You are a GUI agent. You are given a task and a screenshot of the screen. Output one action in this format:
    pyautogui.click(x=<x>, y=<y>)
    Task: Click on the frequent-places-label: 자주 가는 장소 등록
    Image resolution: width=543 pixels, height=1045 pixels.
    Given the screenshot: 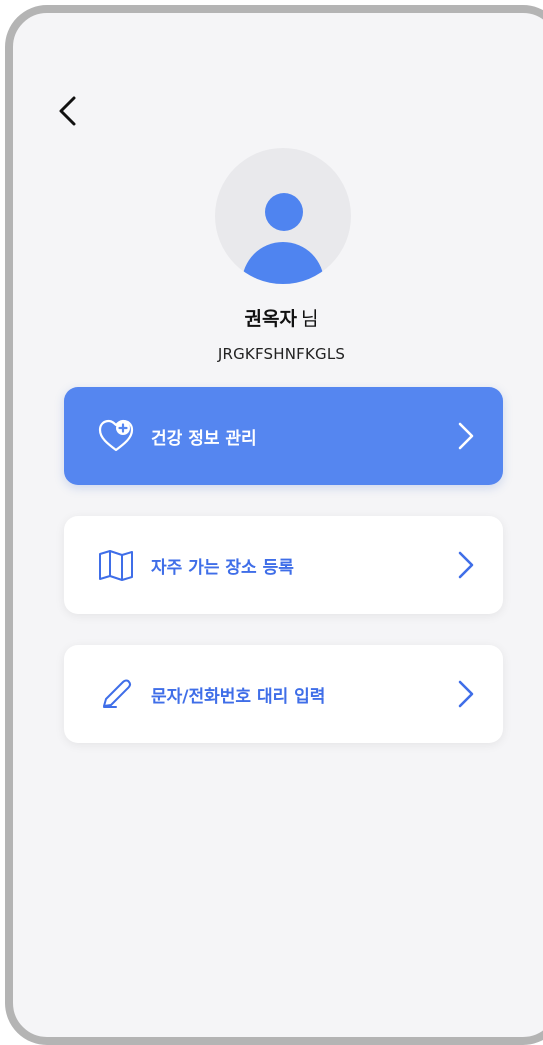 What is the action you would take?
    pyautogui.click(x=222, y=567)
    